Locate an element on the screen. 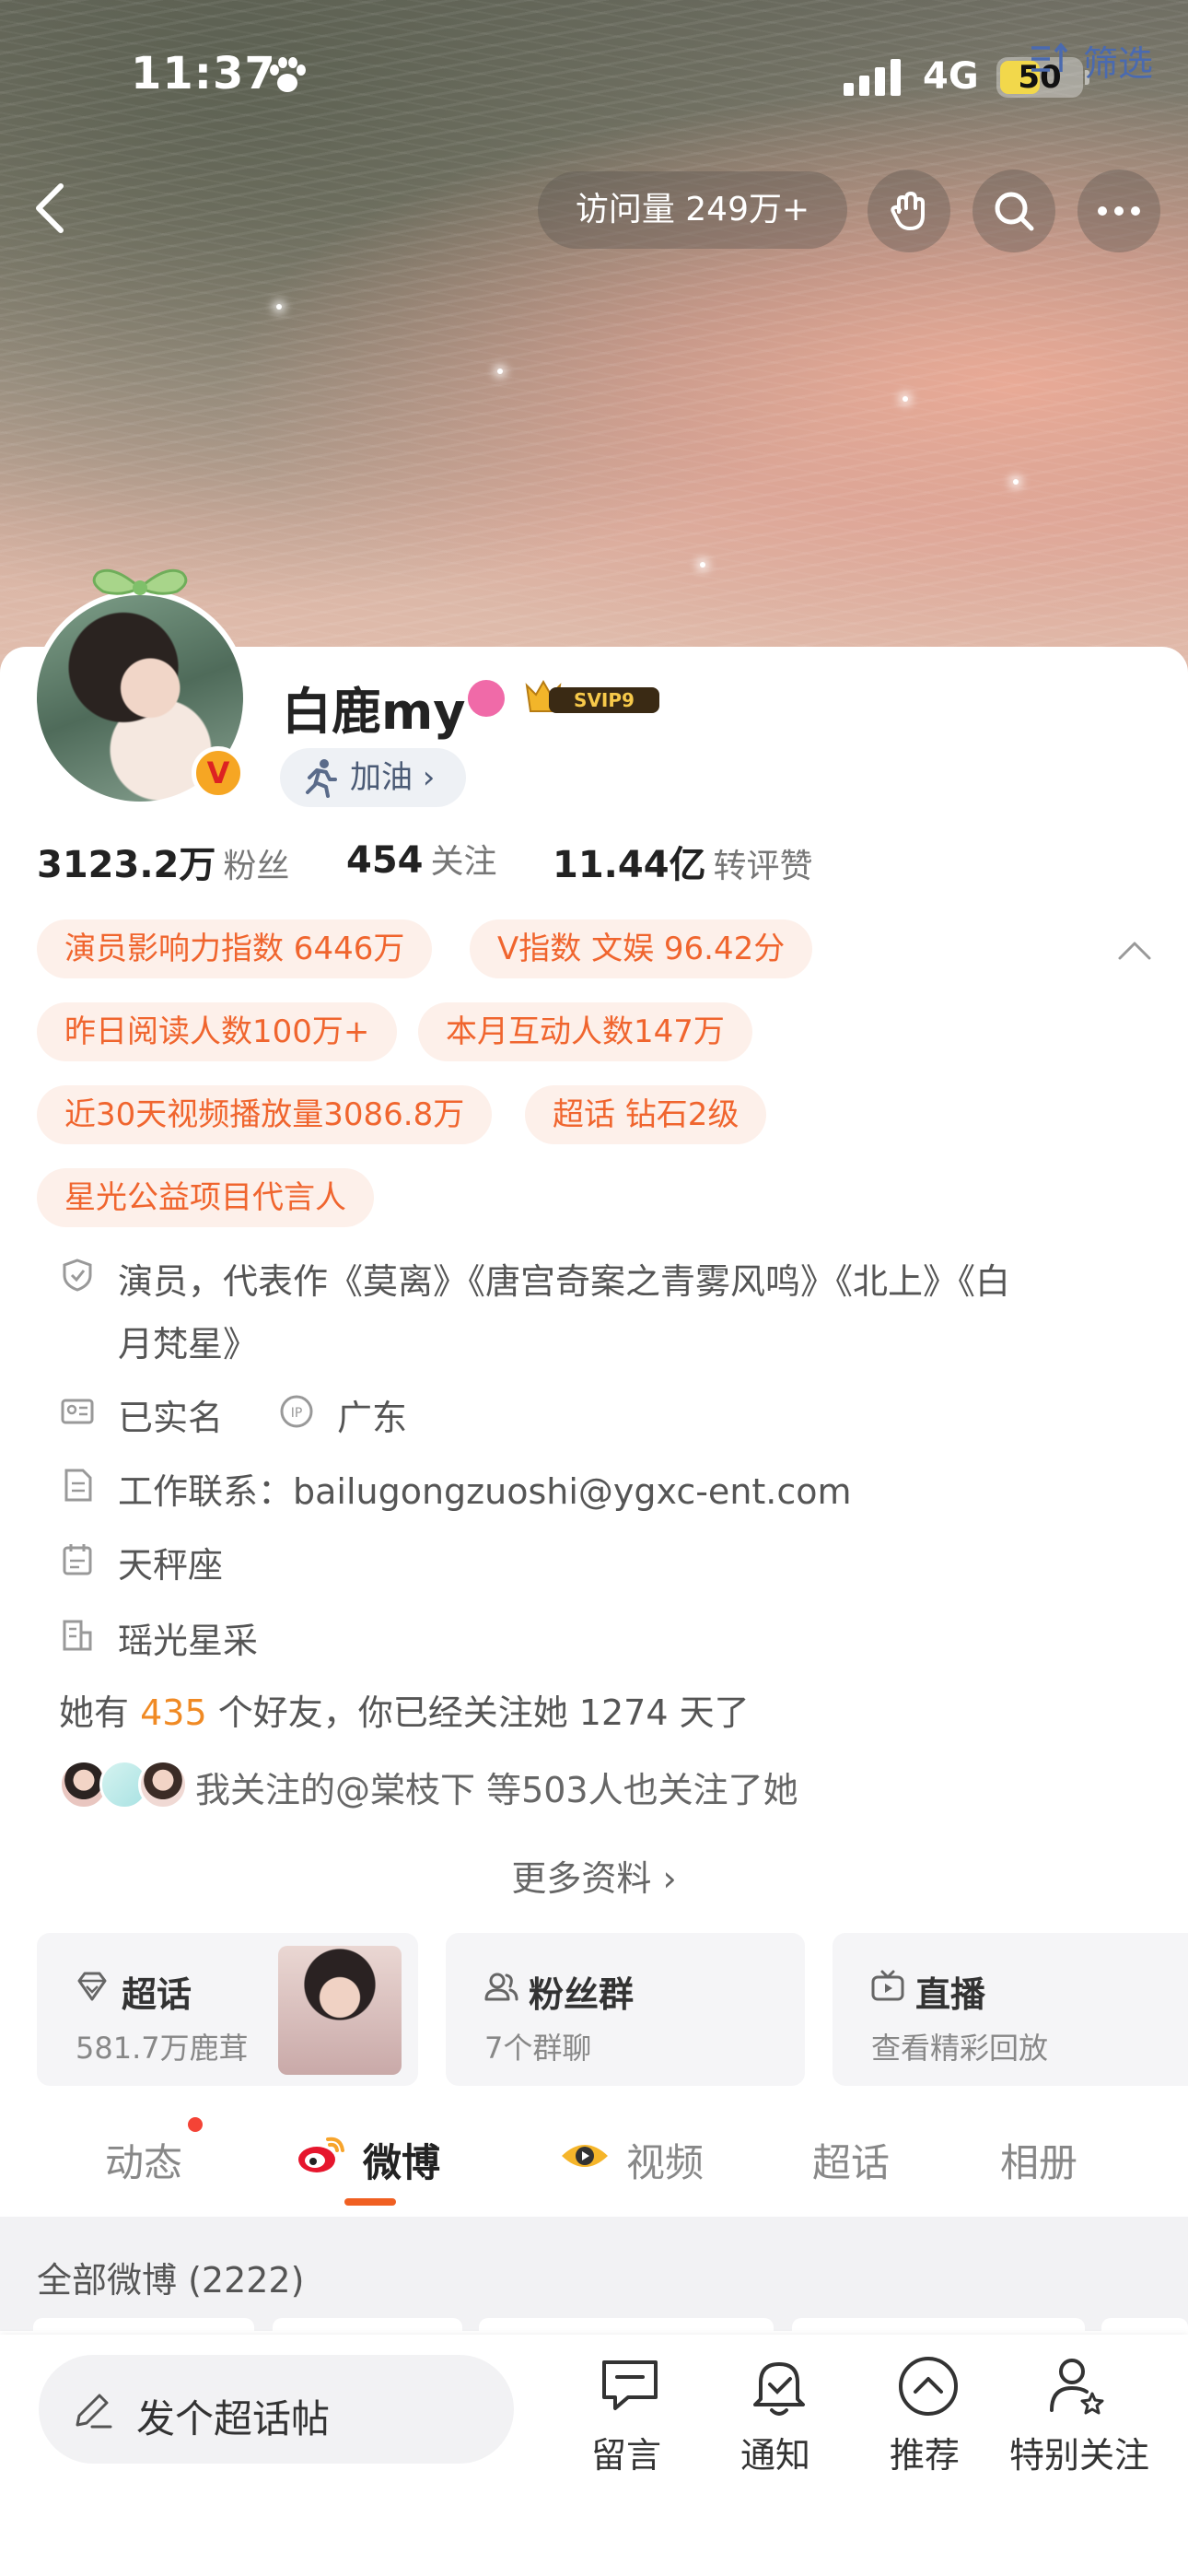 The image size is (1188, 2576). signal-icon is located at coordinates (872, 77).